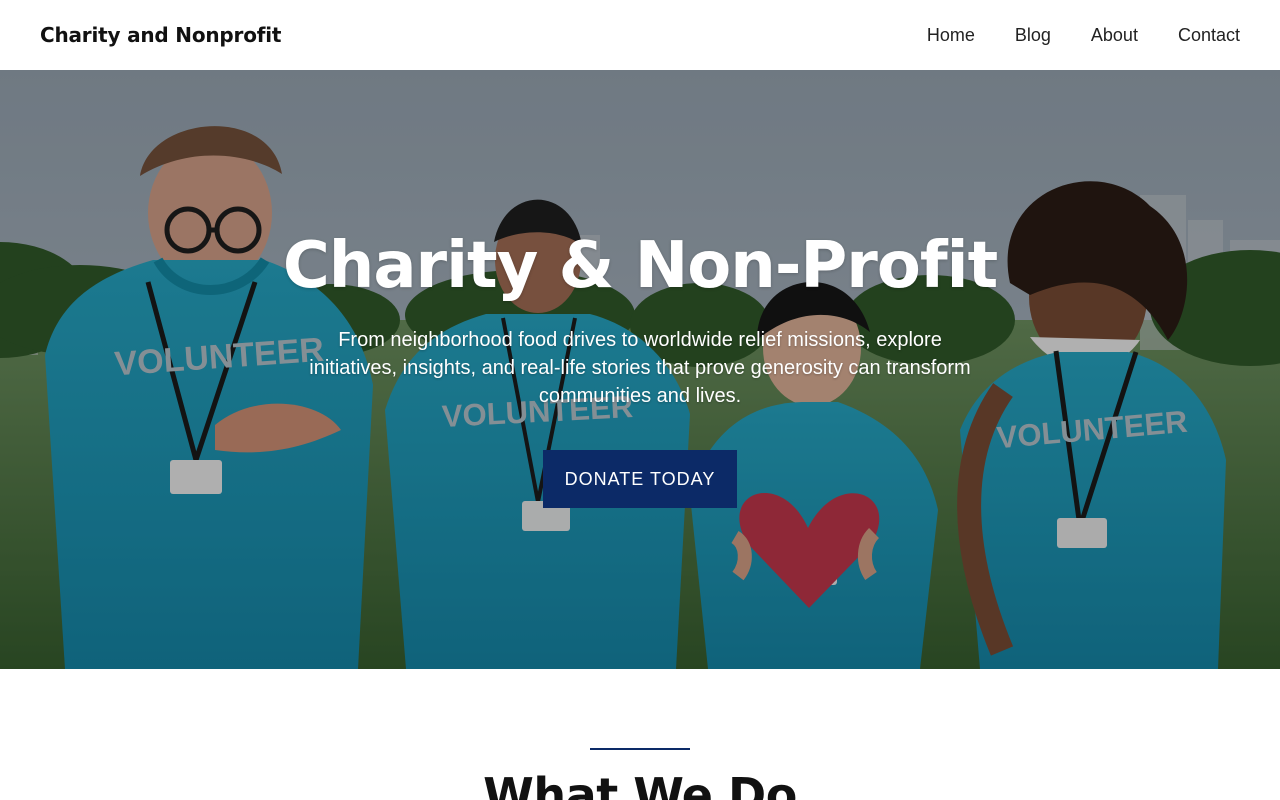  Describe the element at coordinates (1209, 35) in the screenshot. I see `nav-link-contact: Contact` at that location.